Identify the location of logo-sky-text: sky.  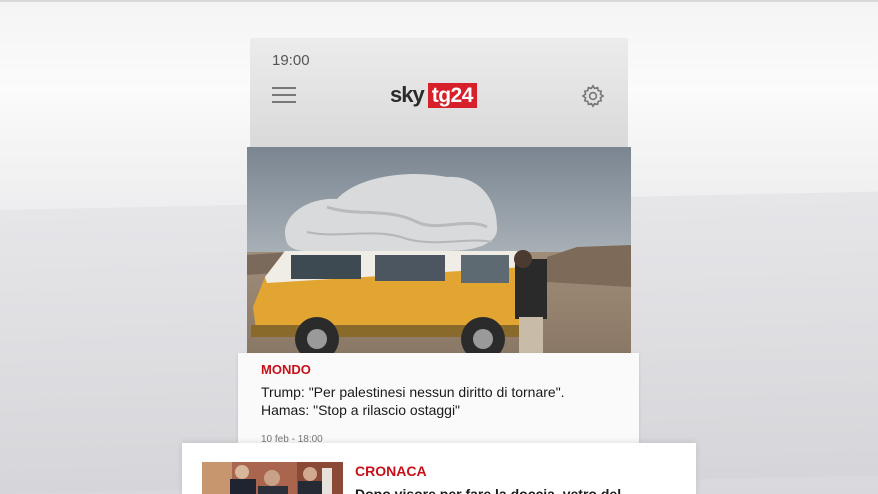
(407, 94).